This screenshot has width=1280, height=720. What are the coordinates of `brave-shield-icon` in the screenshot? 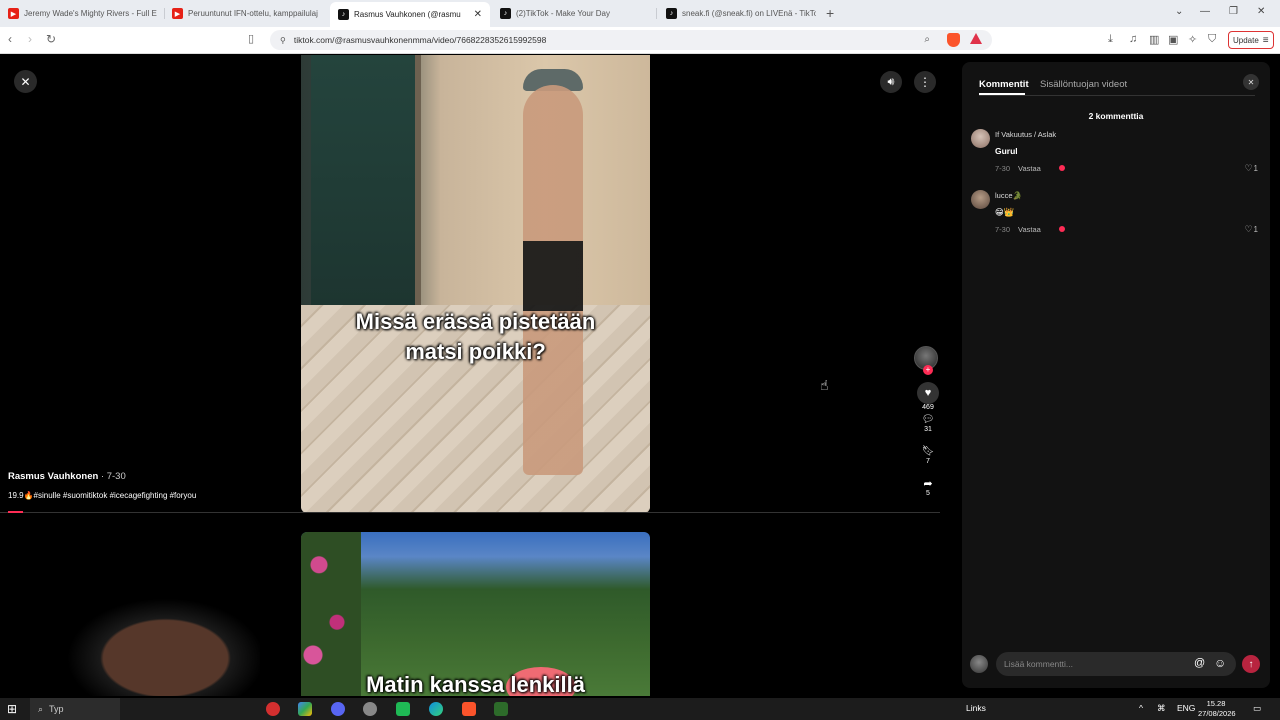 It's located at (953, 40).